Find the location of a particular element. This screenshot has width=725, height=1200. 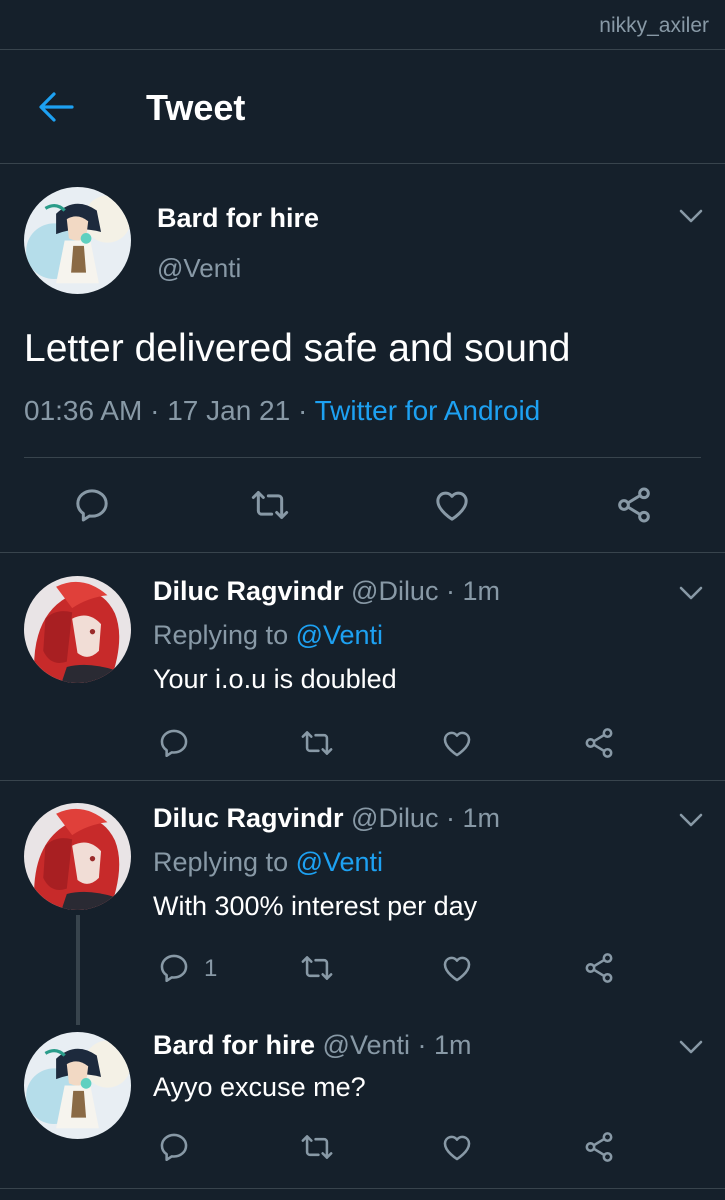

reply-header: Bard for hire @Venti · 1m is located at coordinates (312, 1045).